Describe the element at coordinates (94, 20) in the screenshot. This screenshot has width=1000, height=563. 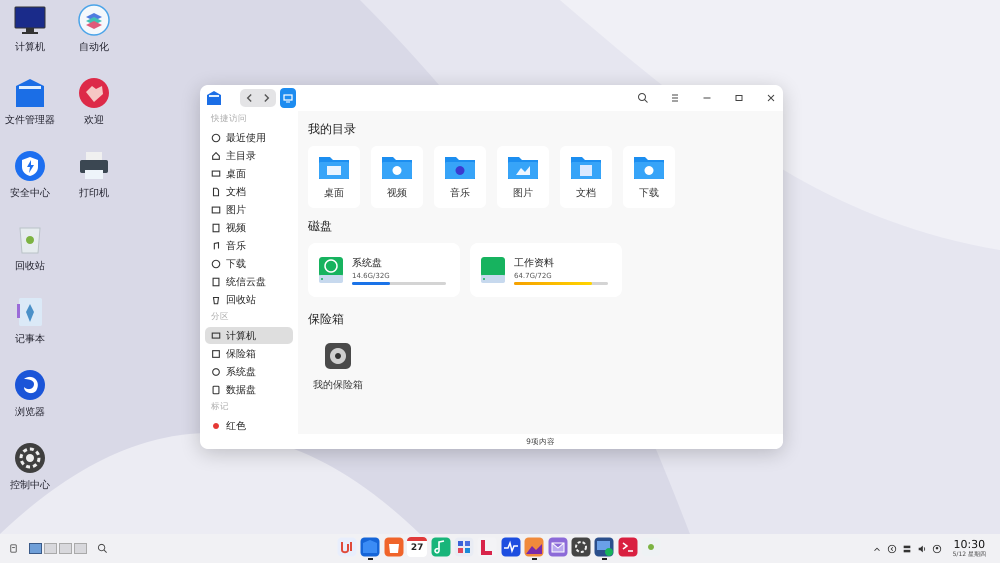
I see `layers-icon` at that location.